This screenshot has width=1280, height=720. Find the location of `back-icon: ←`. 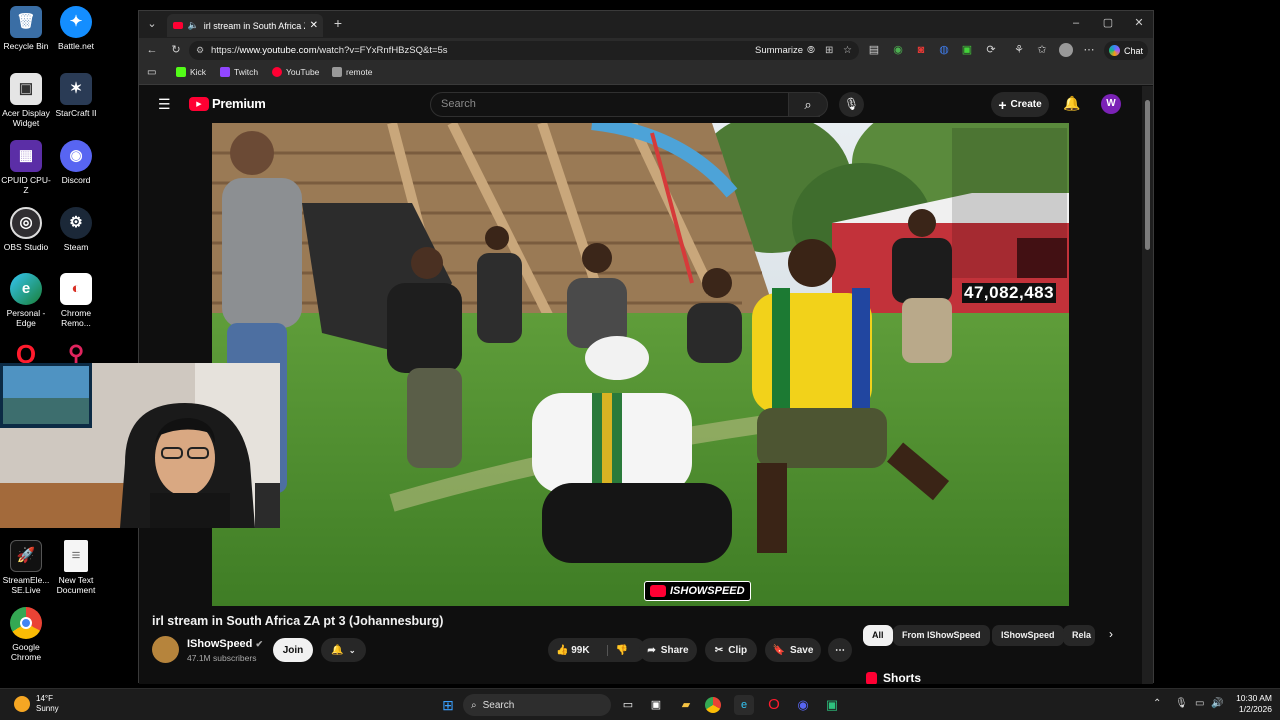

back-icon: ← is located at coordinates (152, 50).